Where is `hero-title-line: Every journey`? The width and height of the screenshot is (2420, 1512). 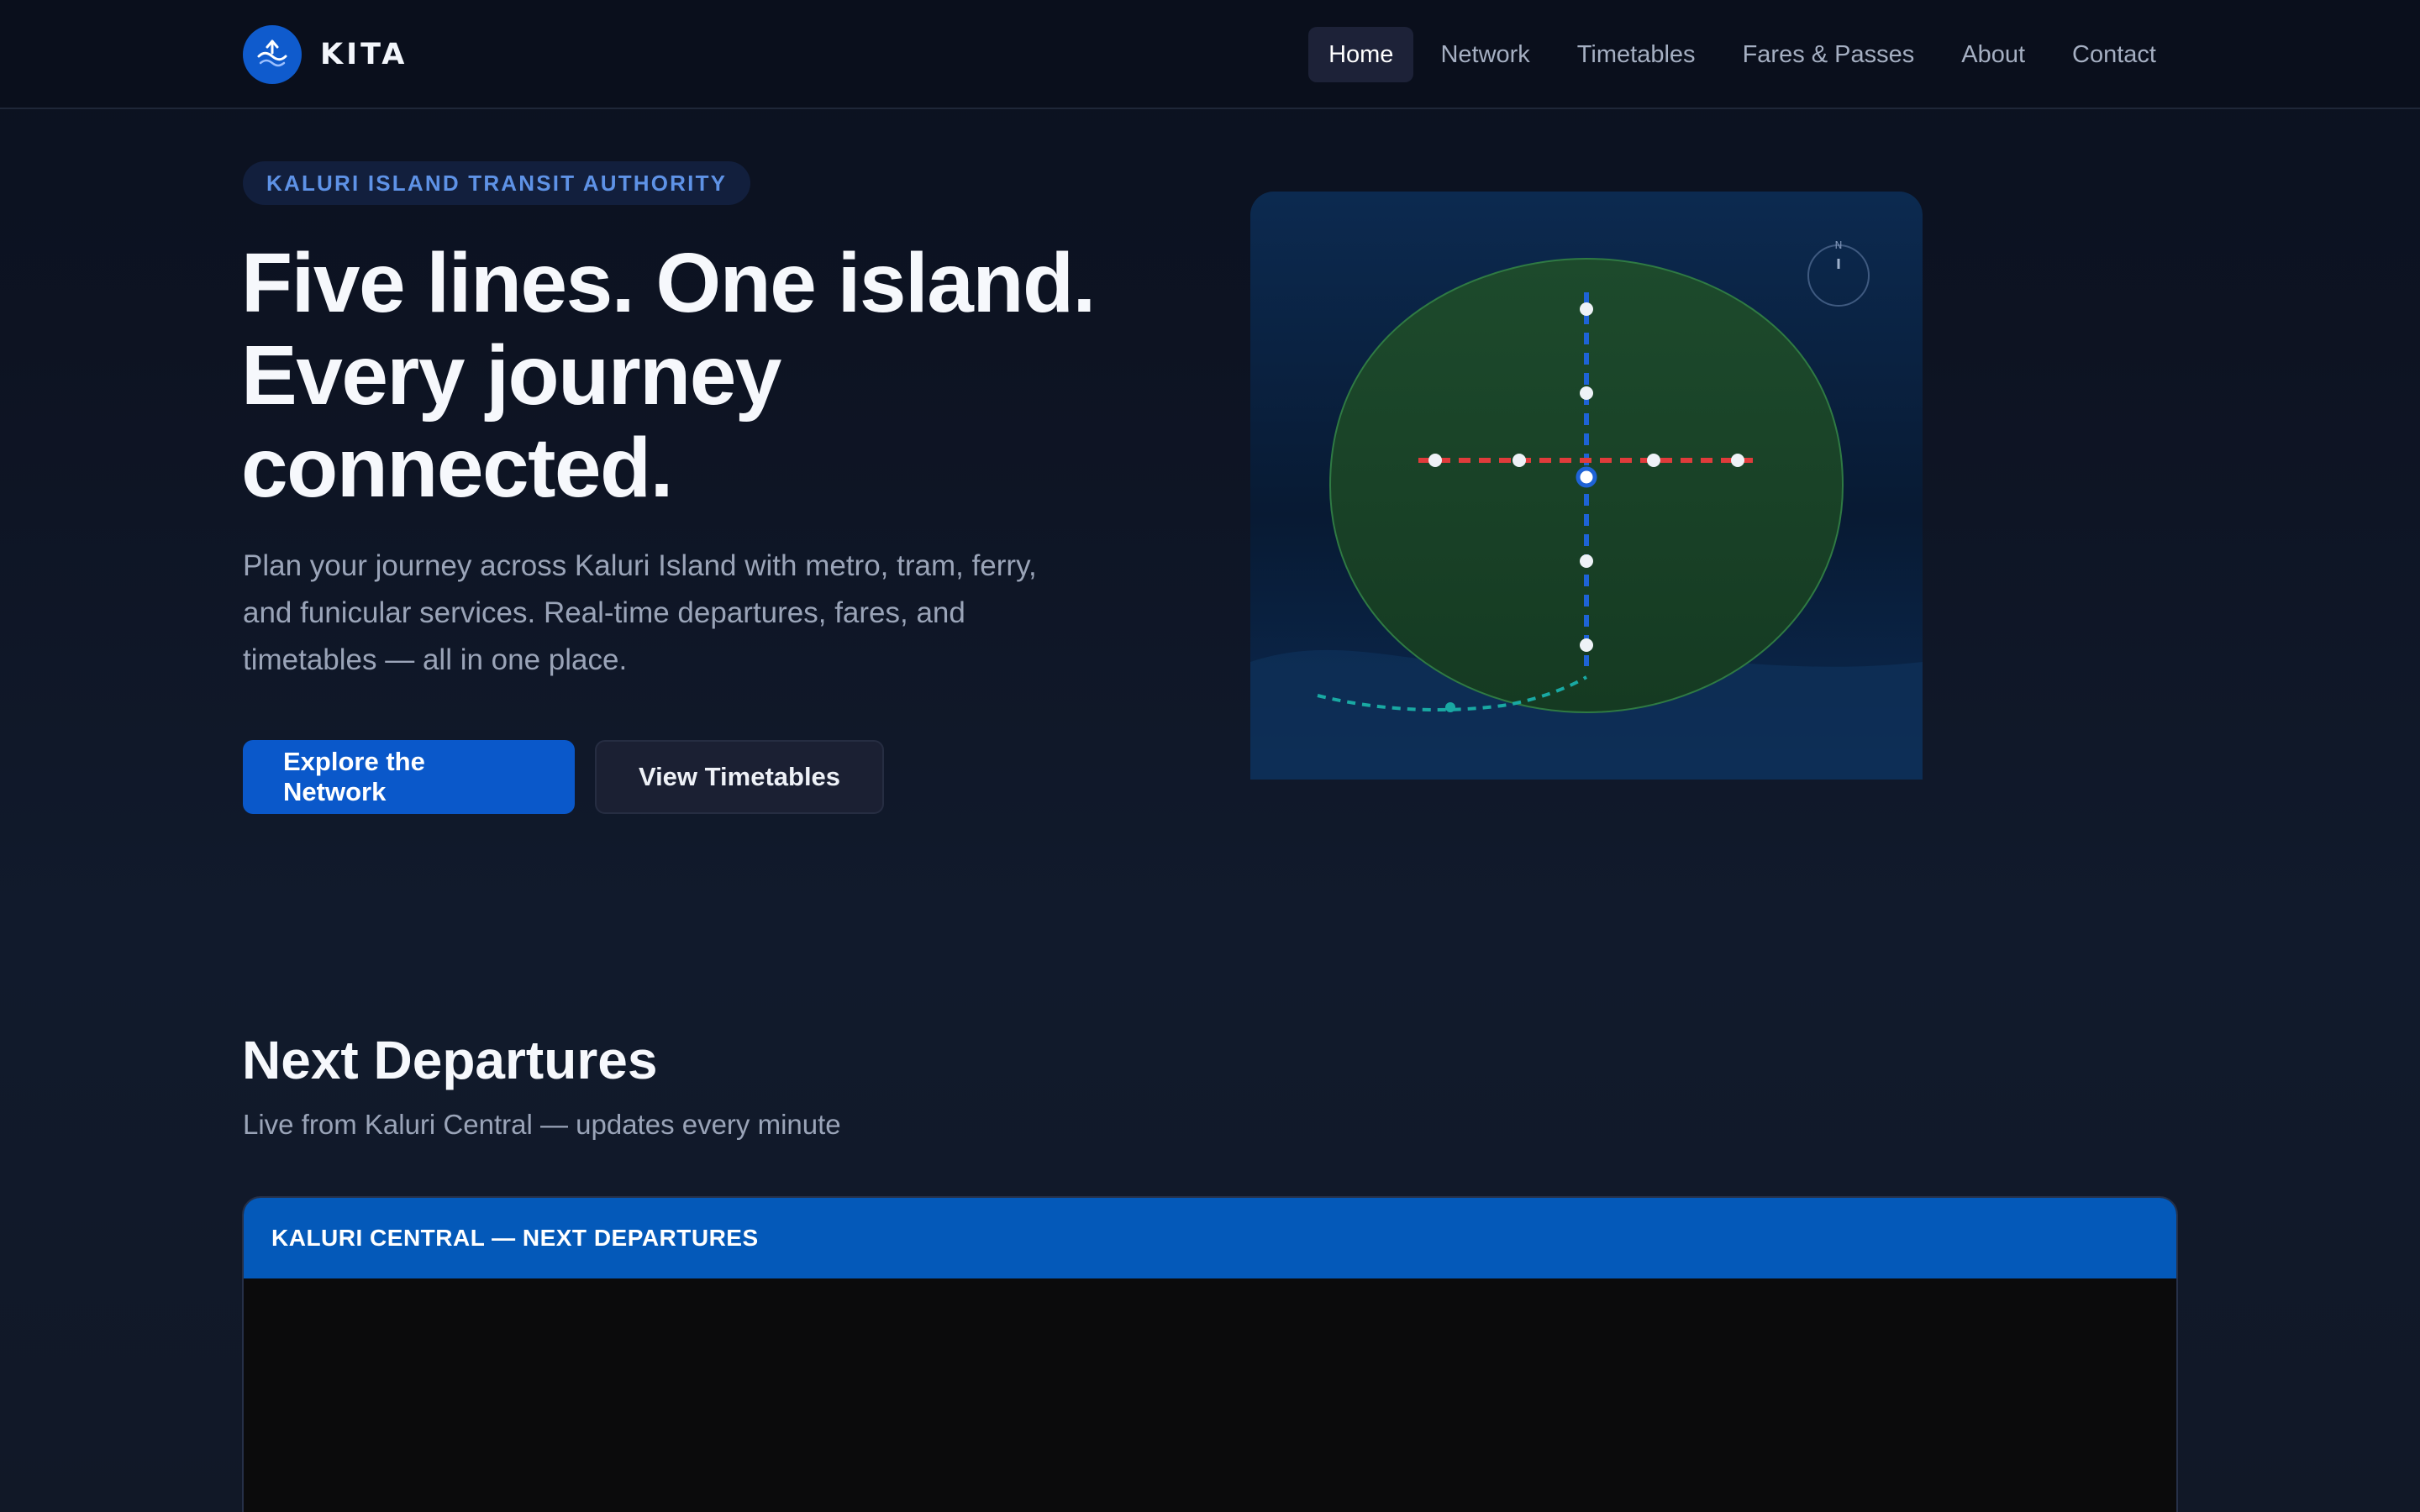 hero-title-line: Every journey is located at coordinates (511, 375).